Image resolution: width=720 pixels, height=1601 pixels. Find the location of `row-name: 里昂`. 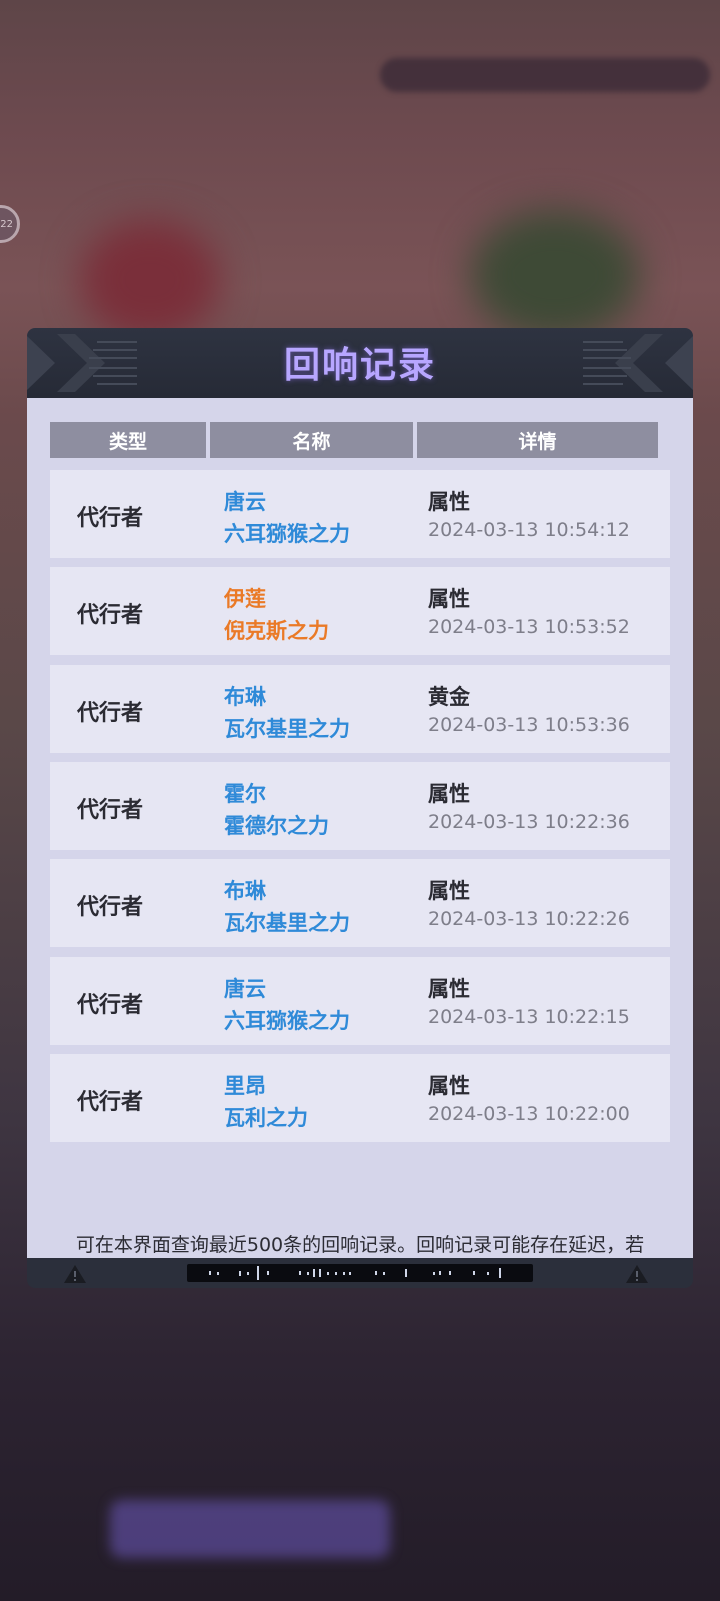

row-name: 里昂 is located at coordinates (245, 1085).